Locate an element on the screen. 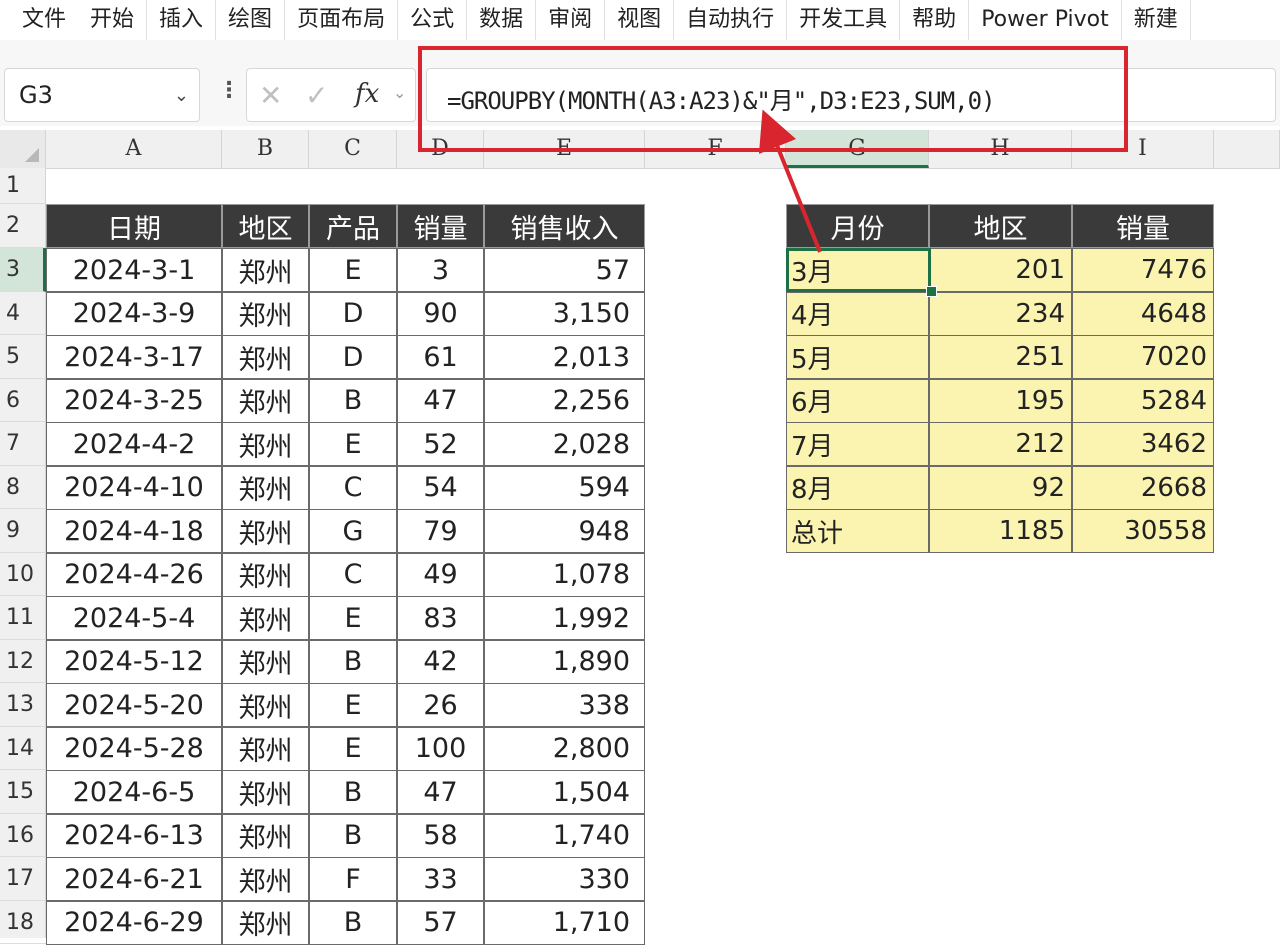  source-cell: 2024-4-18 is located at coordinates (134, 531).